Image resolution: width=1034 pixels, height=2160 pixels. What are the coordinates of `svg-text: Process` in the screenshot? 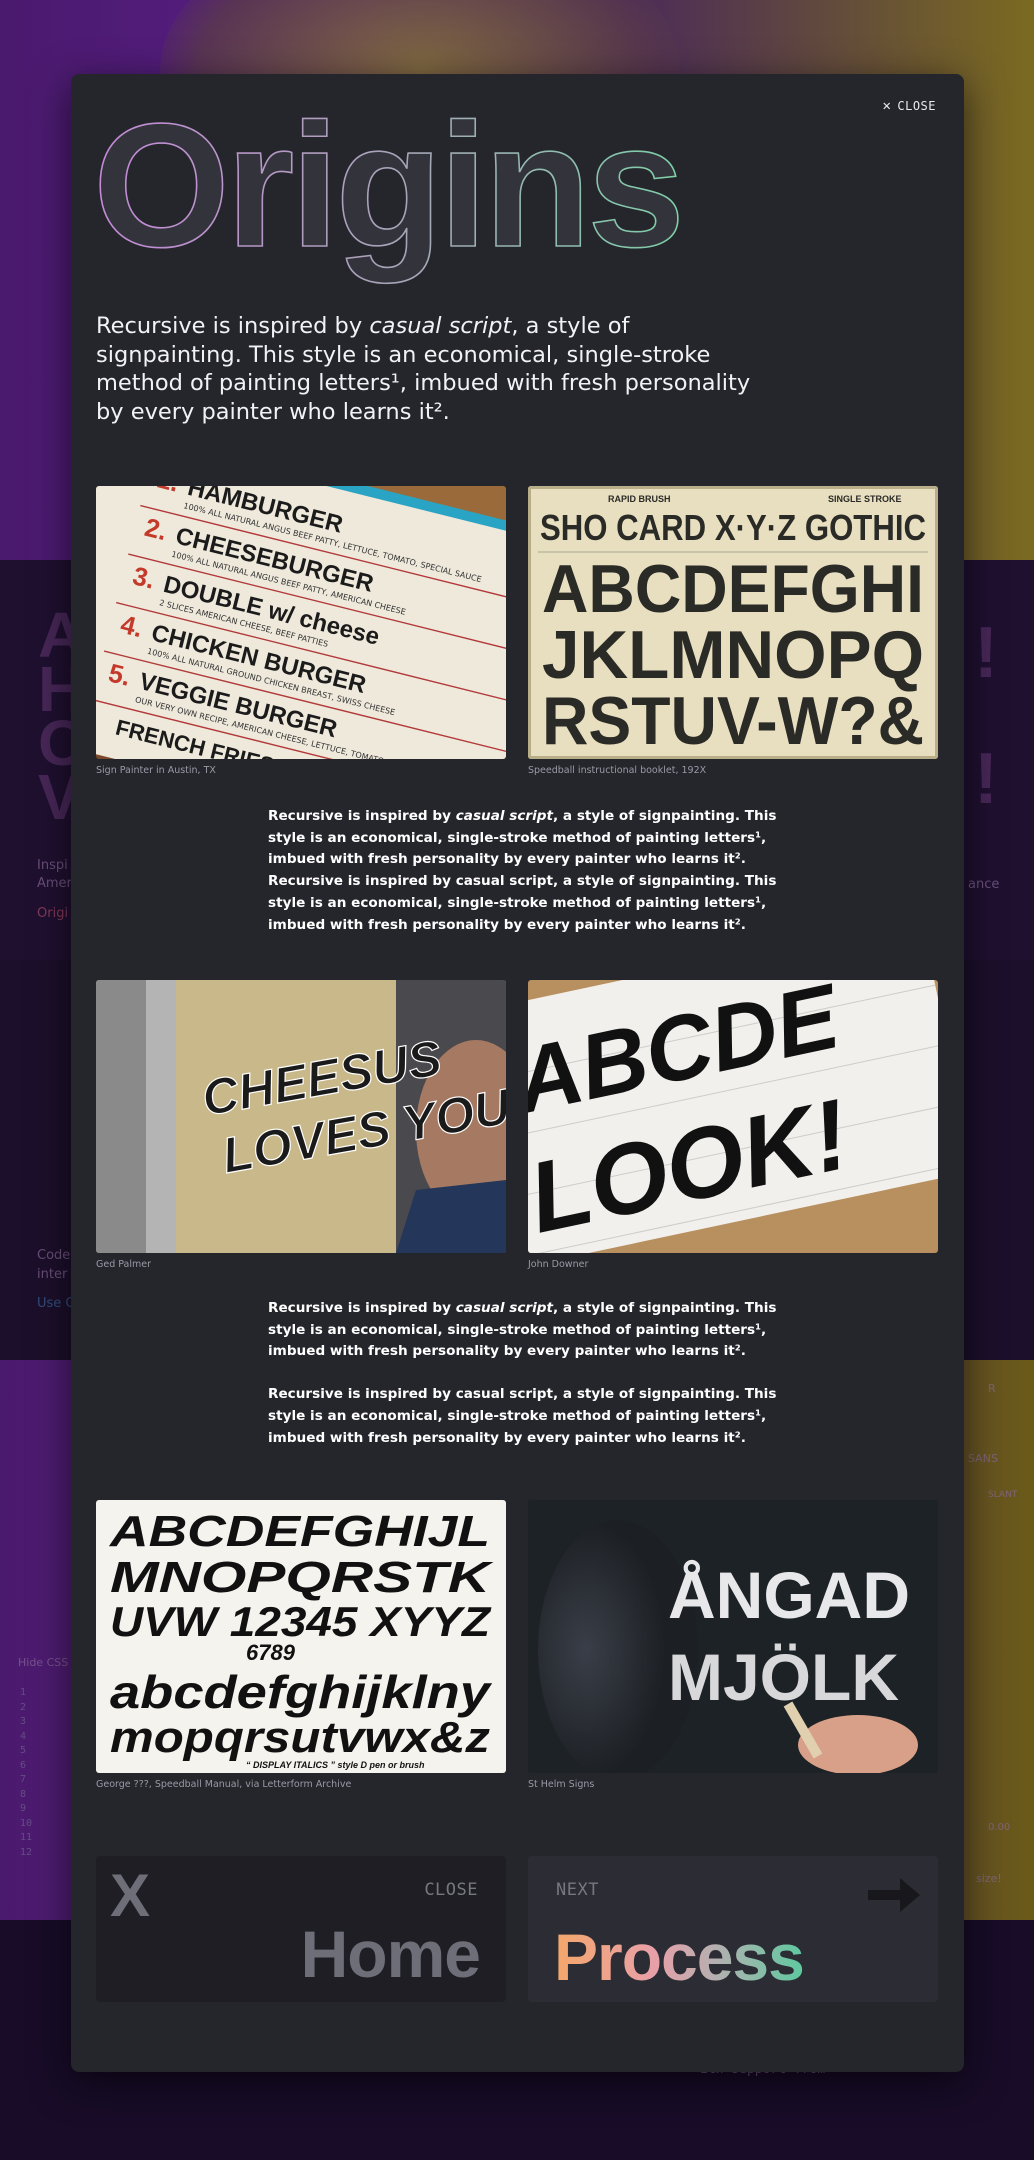 It's located at (679, 1957).